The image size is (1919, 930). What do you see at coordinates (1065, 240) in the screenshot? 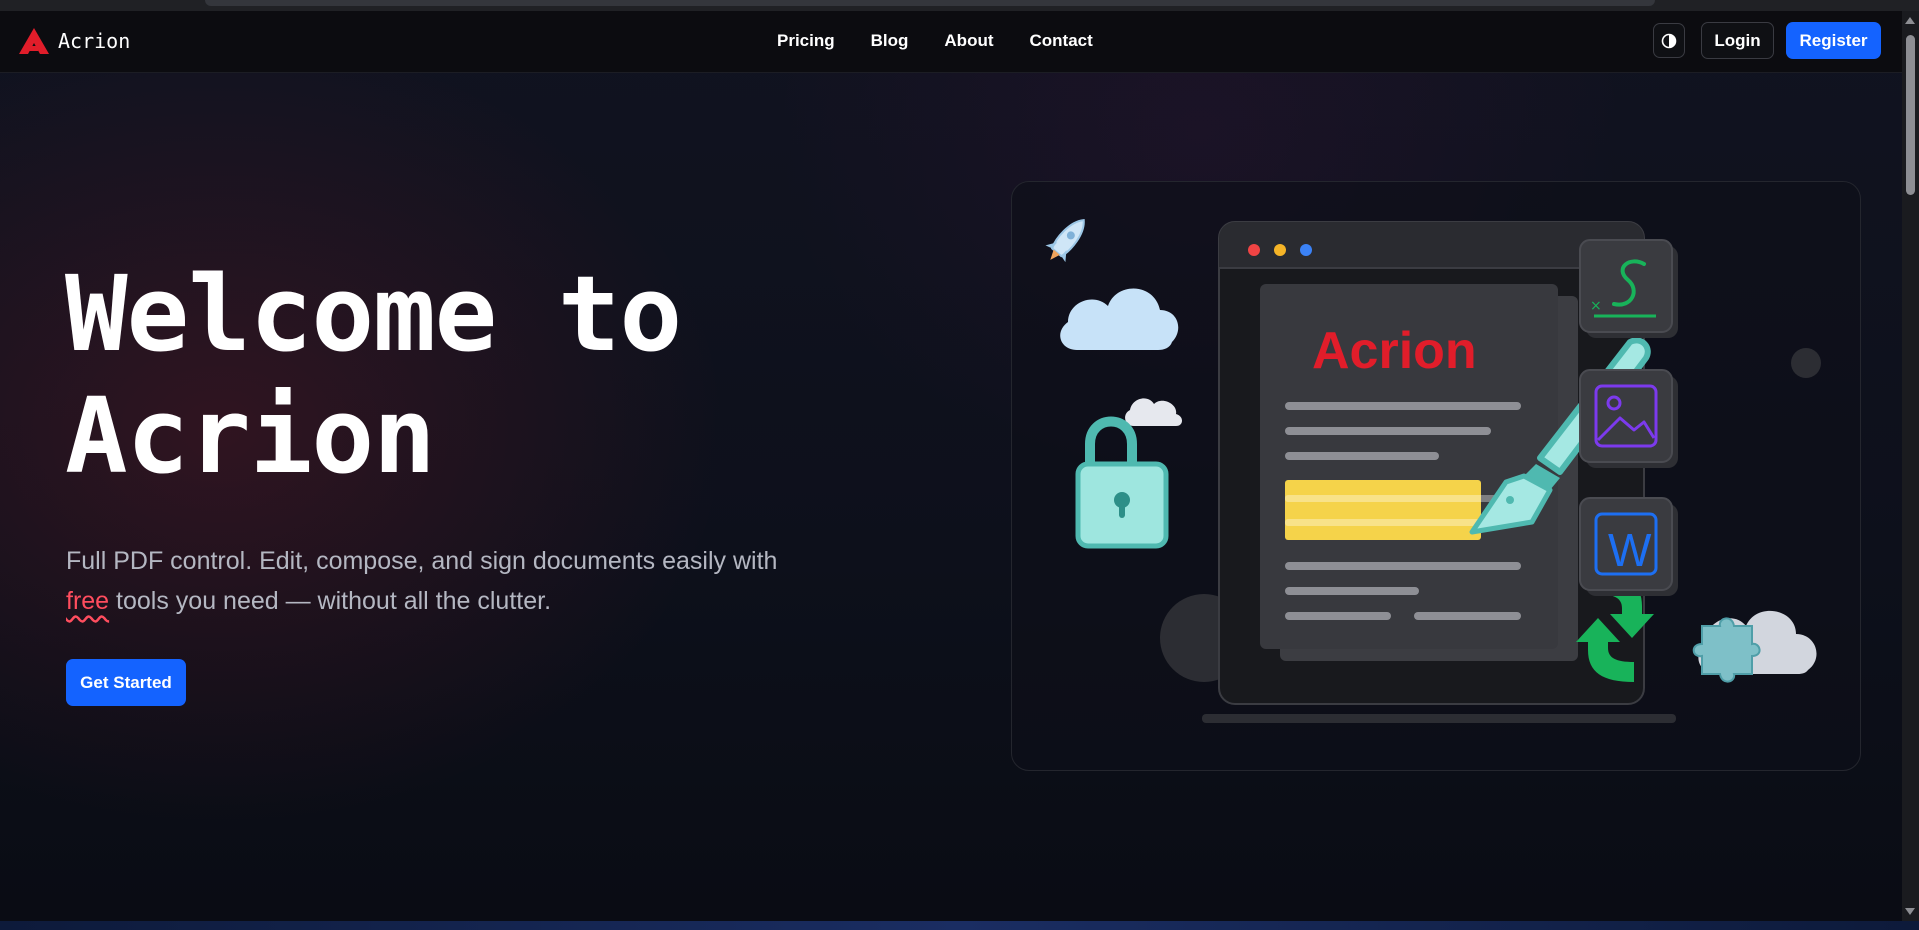
I see `rocket-icon` at bounding box center [1065, 240].